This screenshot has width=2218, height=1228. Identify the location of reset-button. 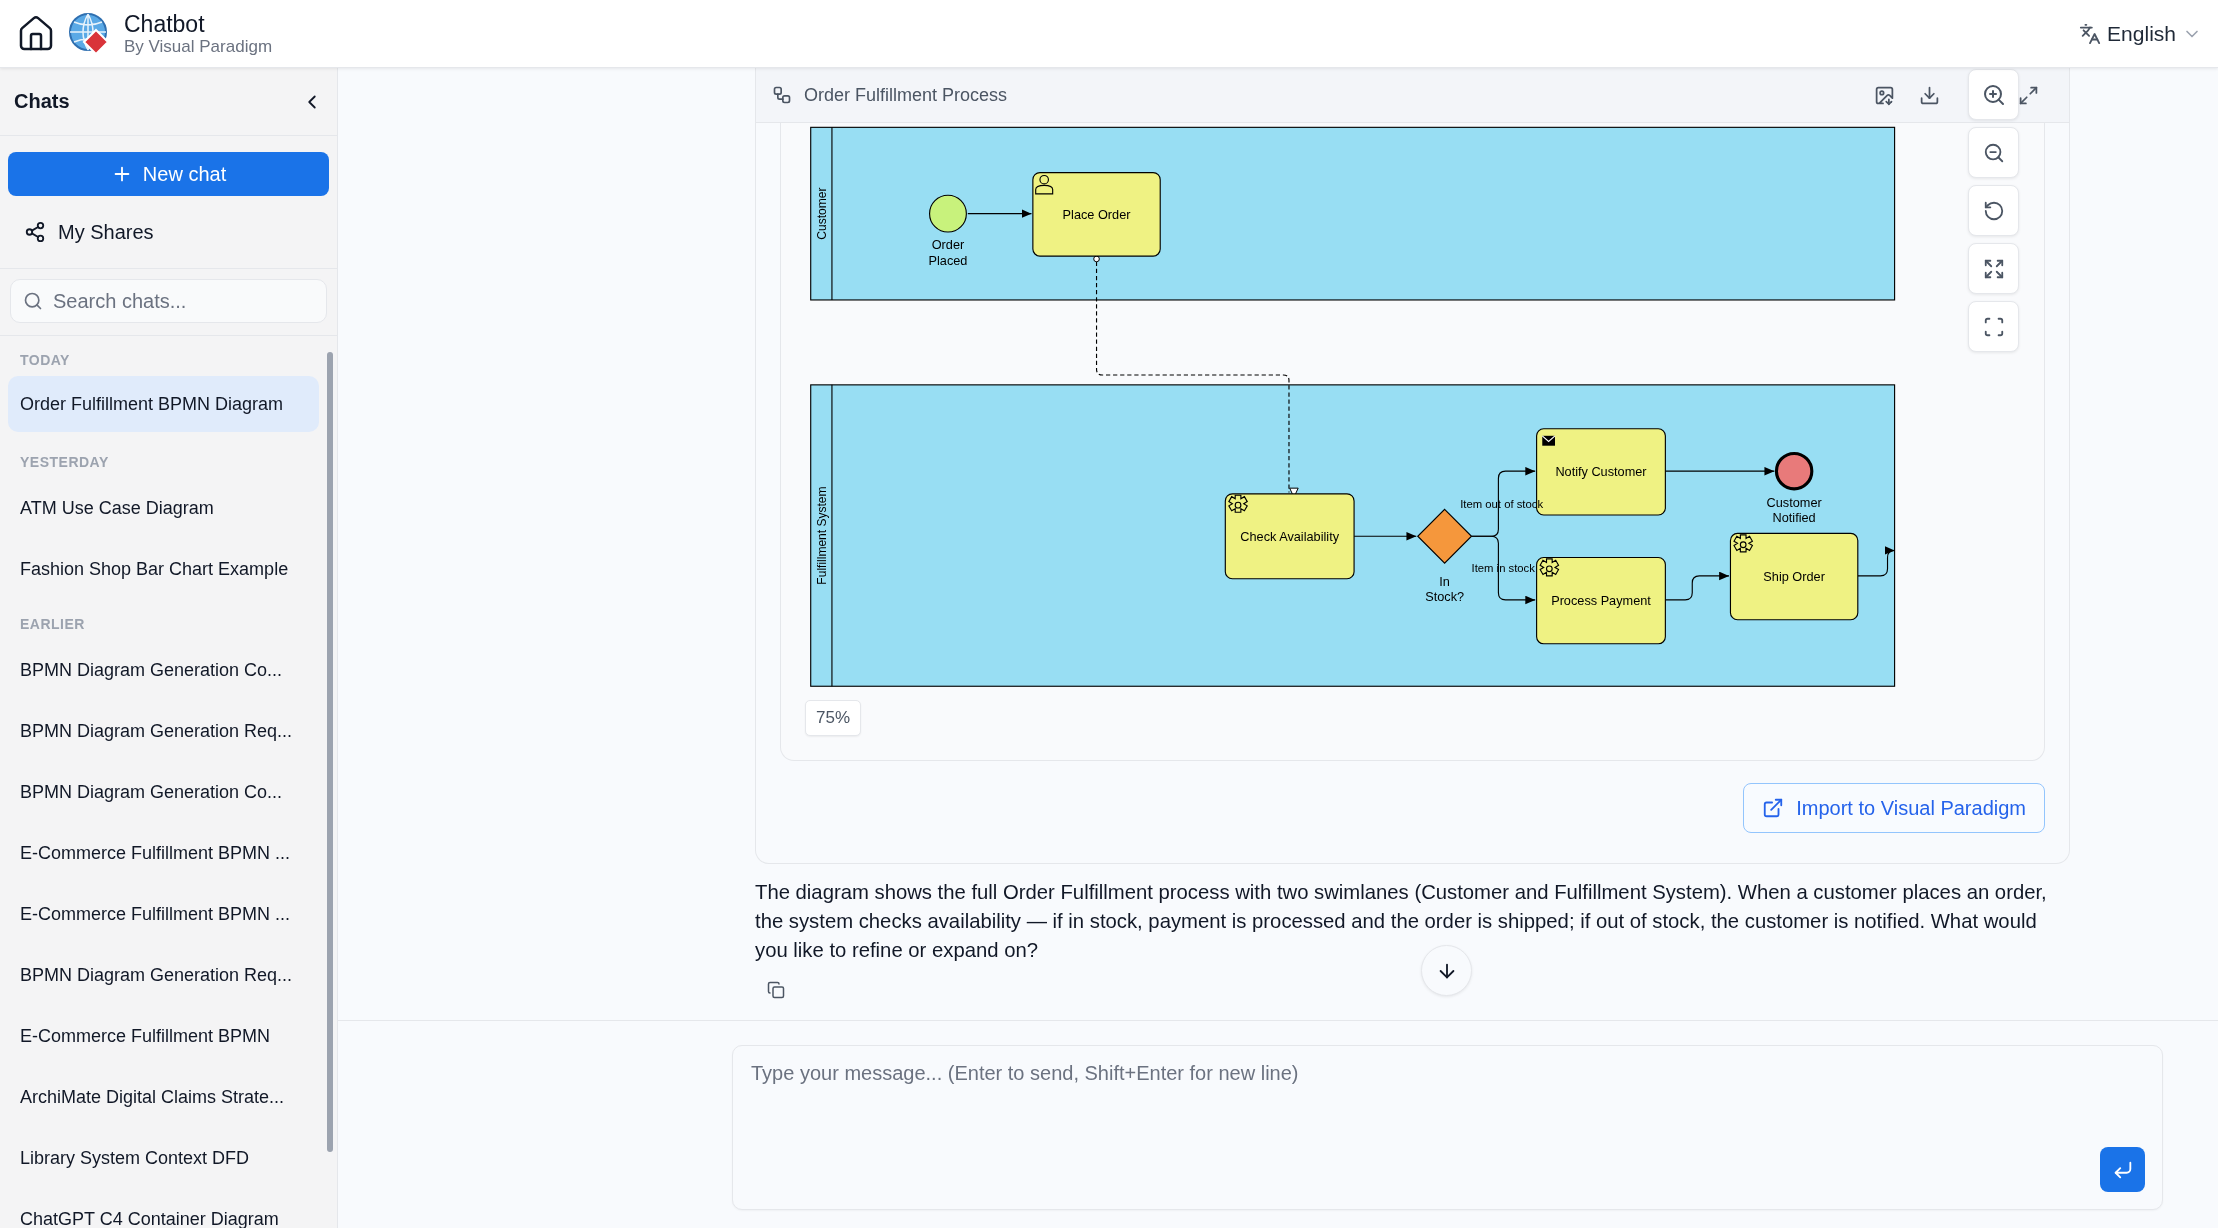
(1993, 210).